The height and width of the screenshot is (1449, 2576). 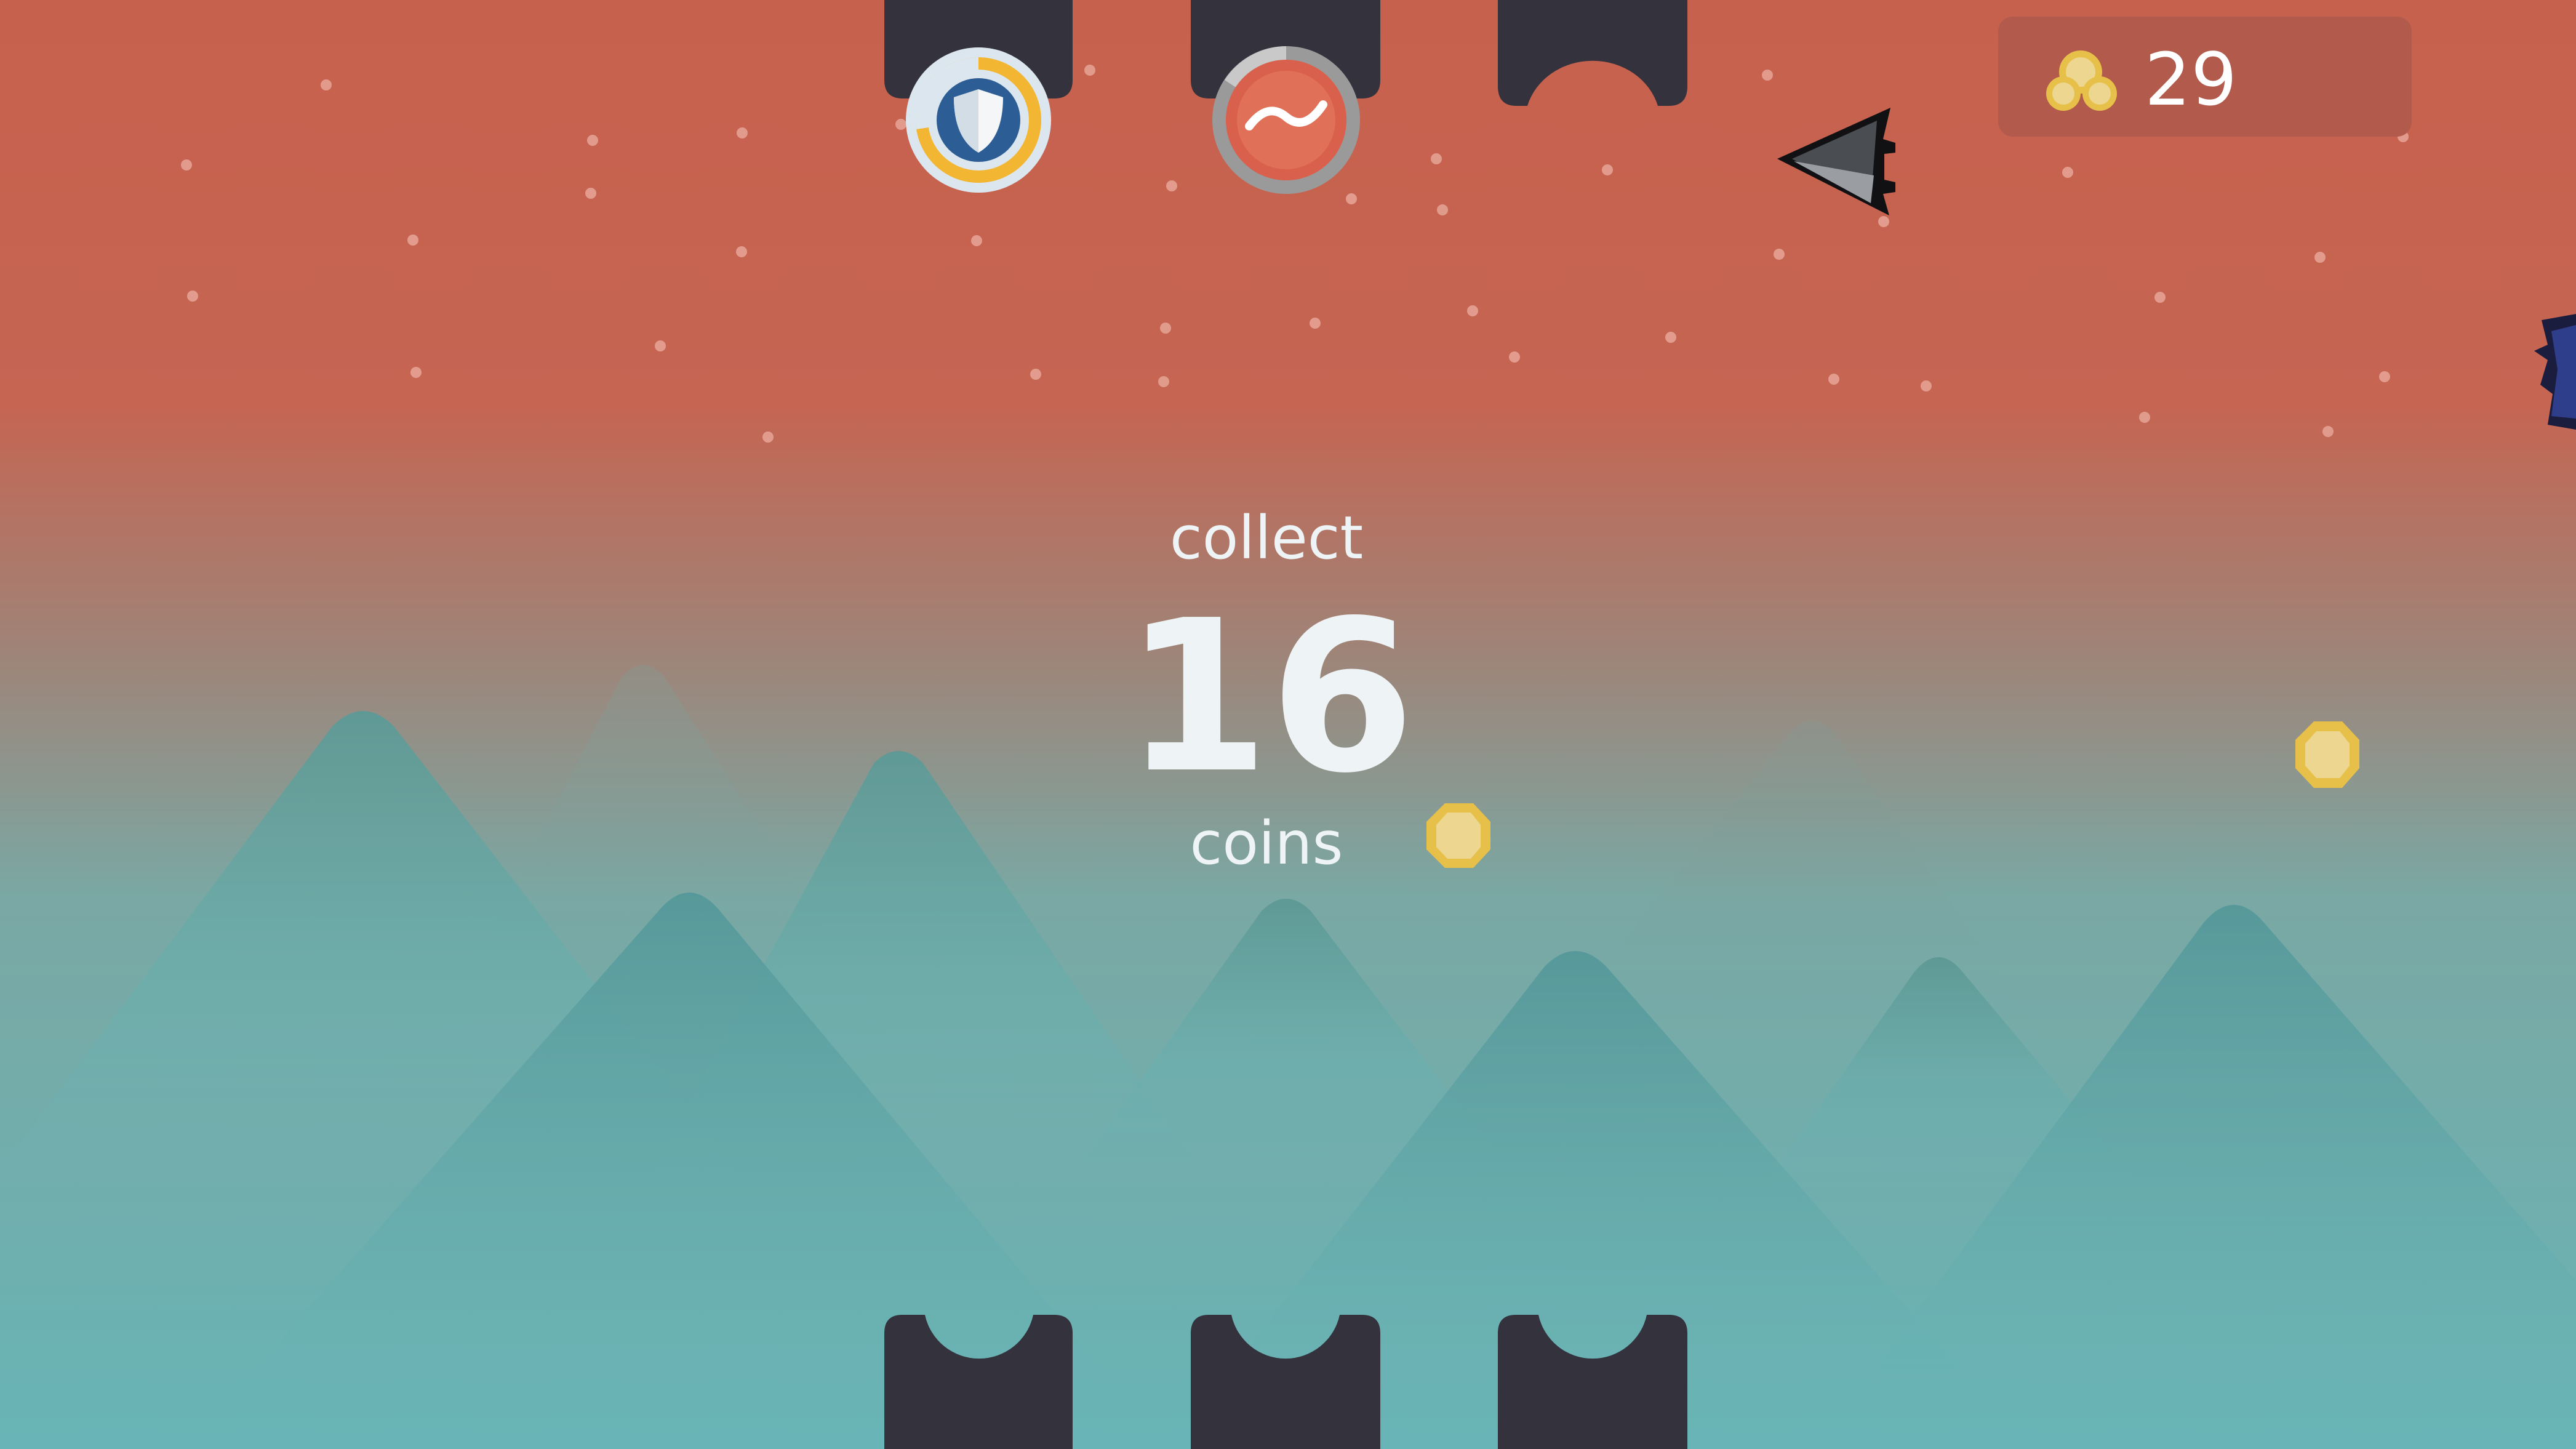 I want to click on coin-counter-panel: 29, so click(x=2205, y=77).